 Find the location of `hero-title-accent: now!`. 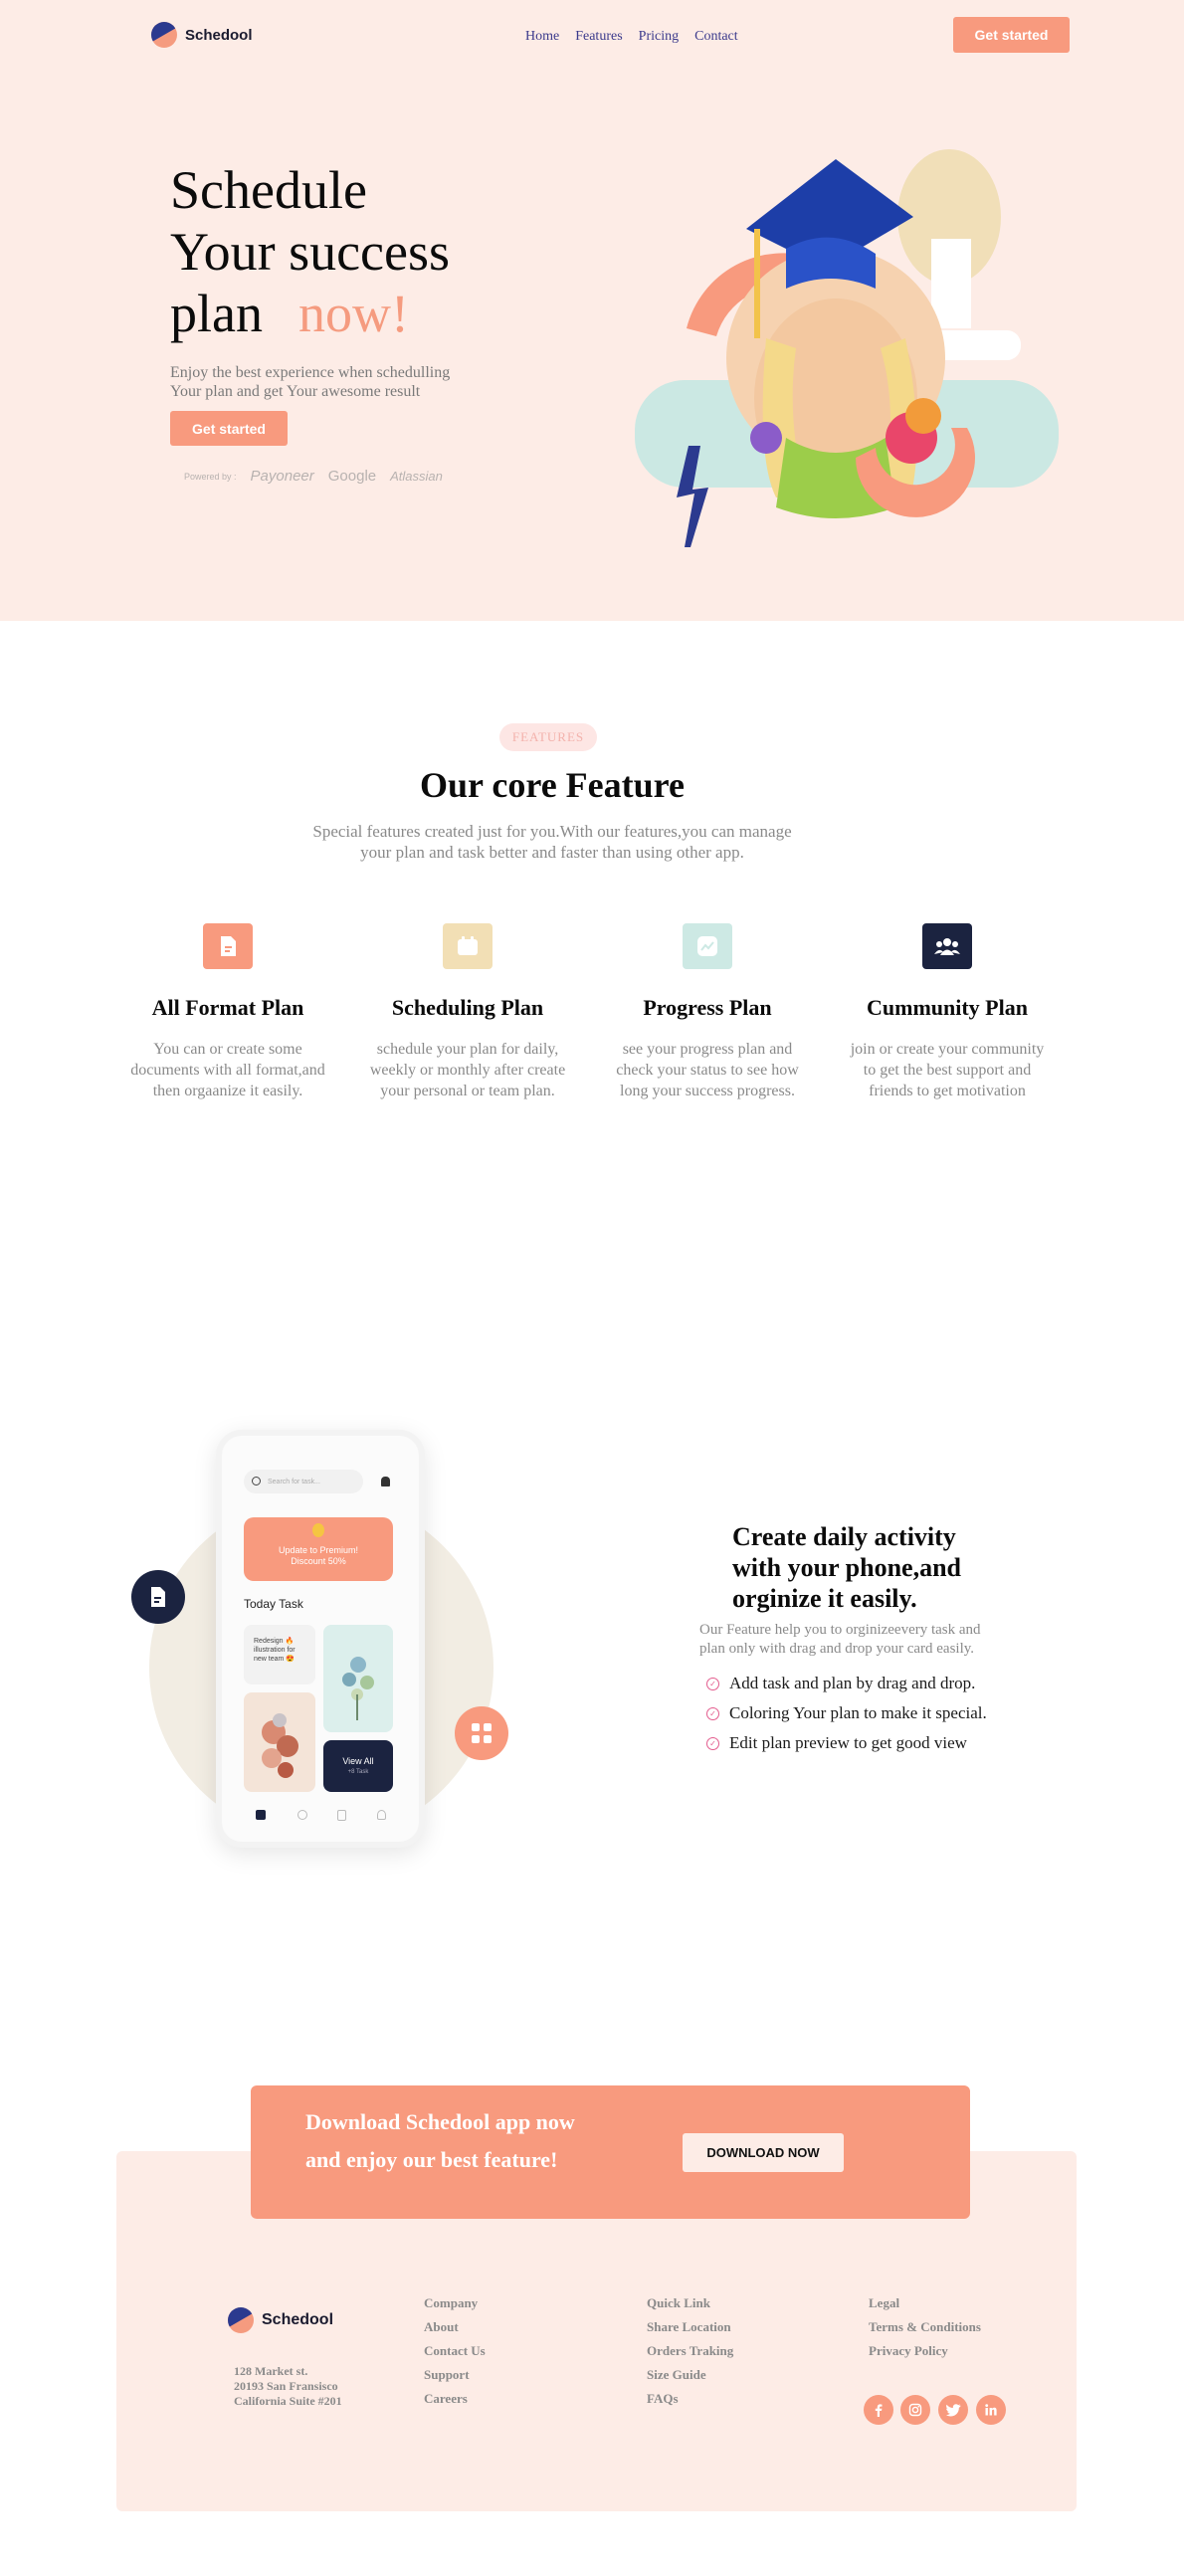

hero-title-accent: now! is located at coordinates (353, 313).